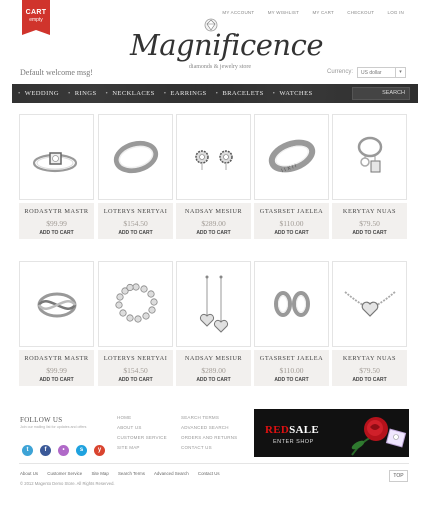  I want to click on nav-item-earrings: EARRINGS, so click(185, 93).